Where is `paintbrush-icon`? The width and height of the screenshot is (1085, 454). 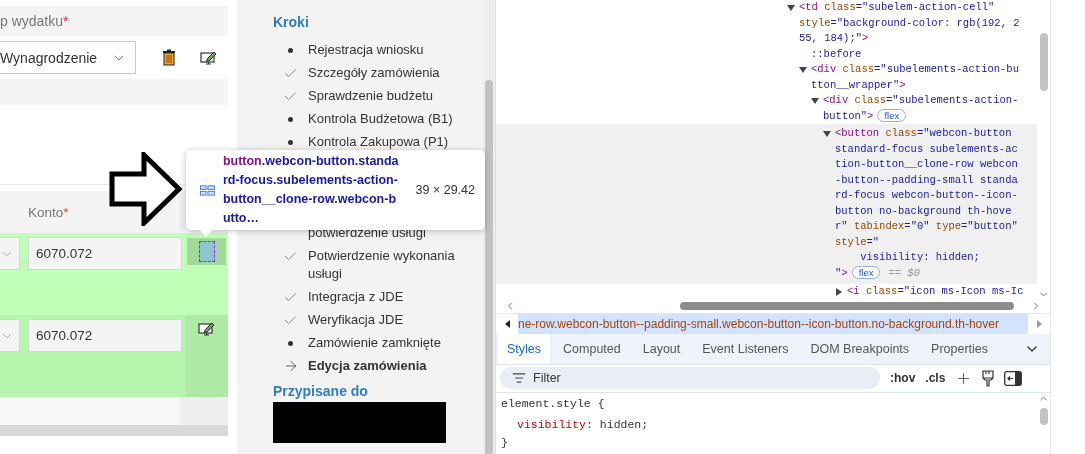 paintbrush-icon is located at coordinates (988, 378).